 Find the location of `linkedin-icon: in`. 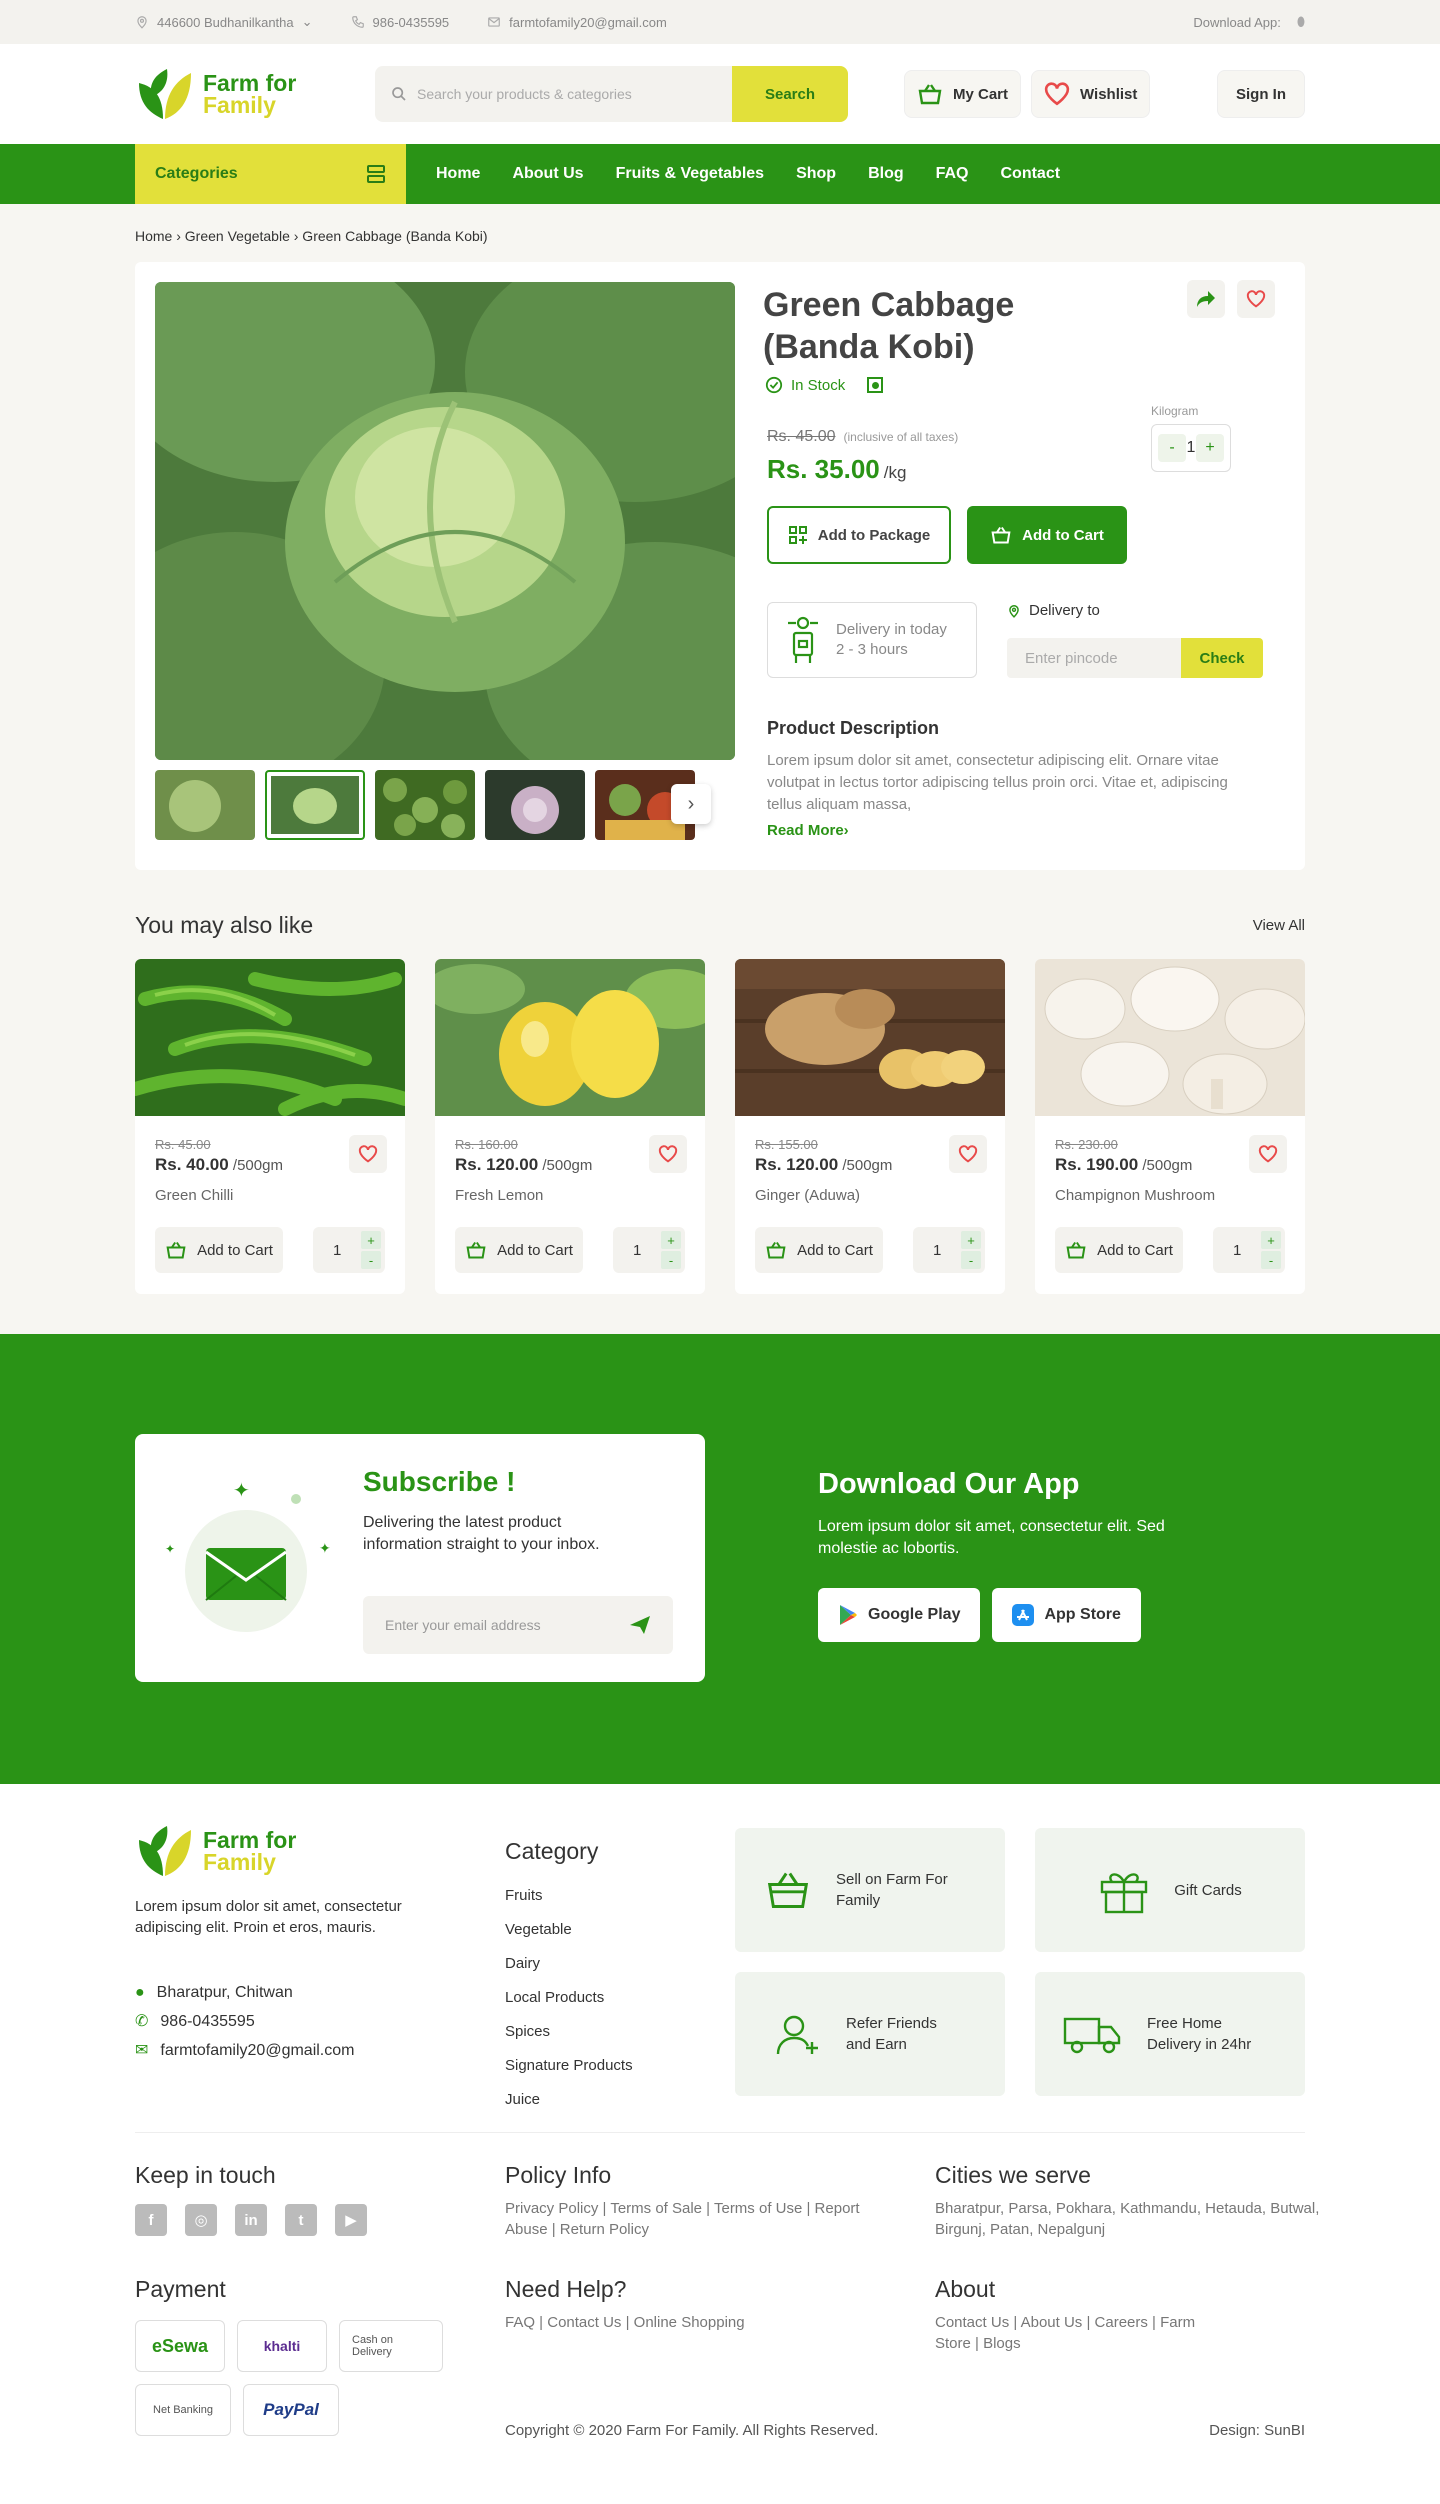

linkedin-icon: in is located at coordinates (251, 2220).